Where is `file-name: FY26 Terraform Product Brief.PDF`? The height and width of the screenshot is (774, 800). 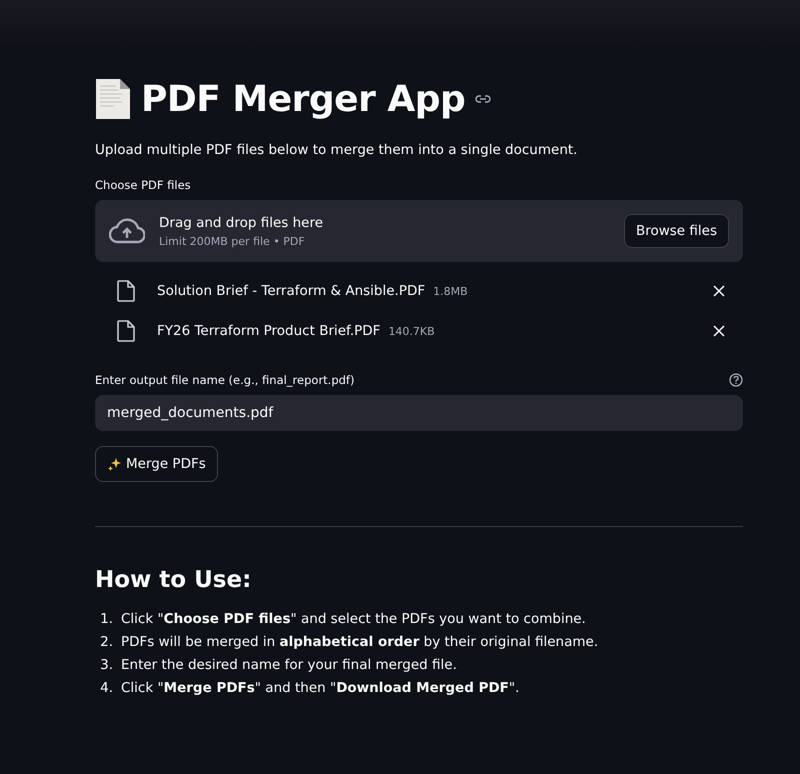 file-name: FY26 Terraform Product Brief.PDF is located at coordinates (268, 331).